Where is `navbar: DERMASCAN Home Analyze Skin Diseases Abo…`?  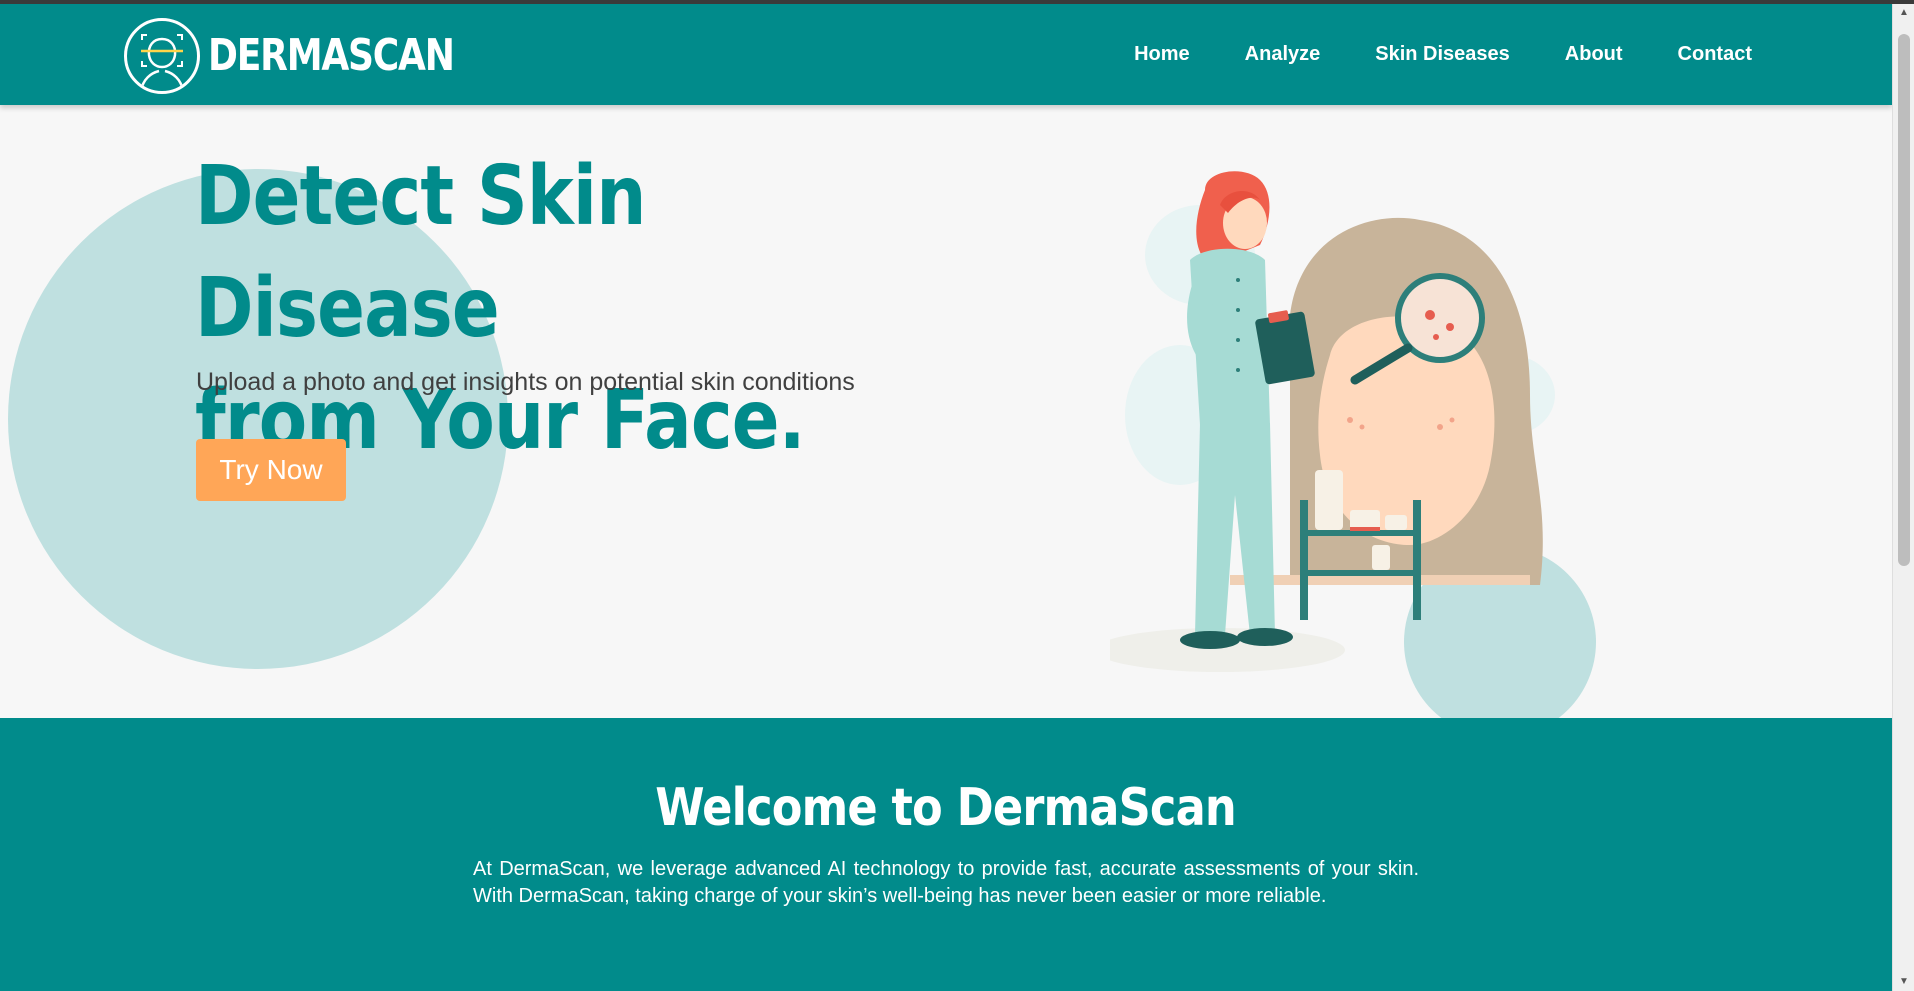 navbar: DERMASCAN Home Analyze Skin Diseases Abo… is located at coordinates (946, 54).